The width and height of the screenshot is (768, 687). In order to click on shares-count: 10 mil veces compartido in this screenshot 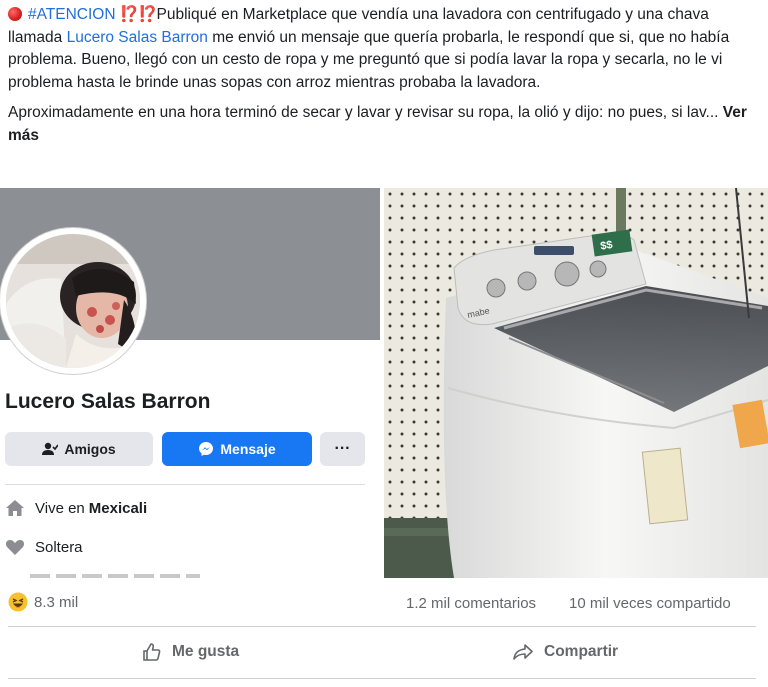, I will do `click(650, 603)`.